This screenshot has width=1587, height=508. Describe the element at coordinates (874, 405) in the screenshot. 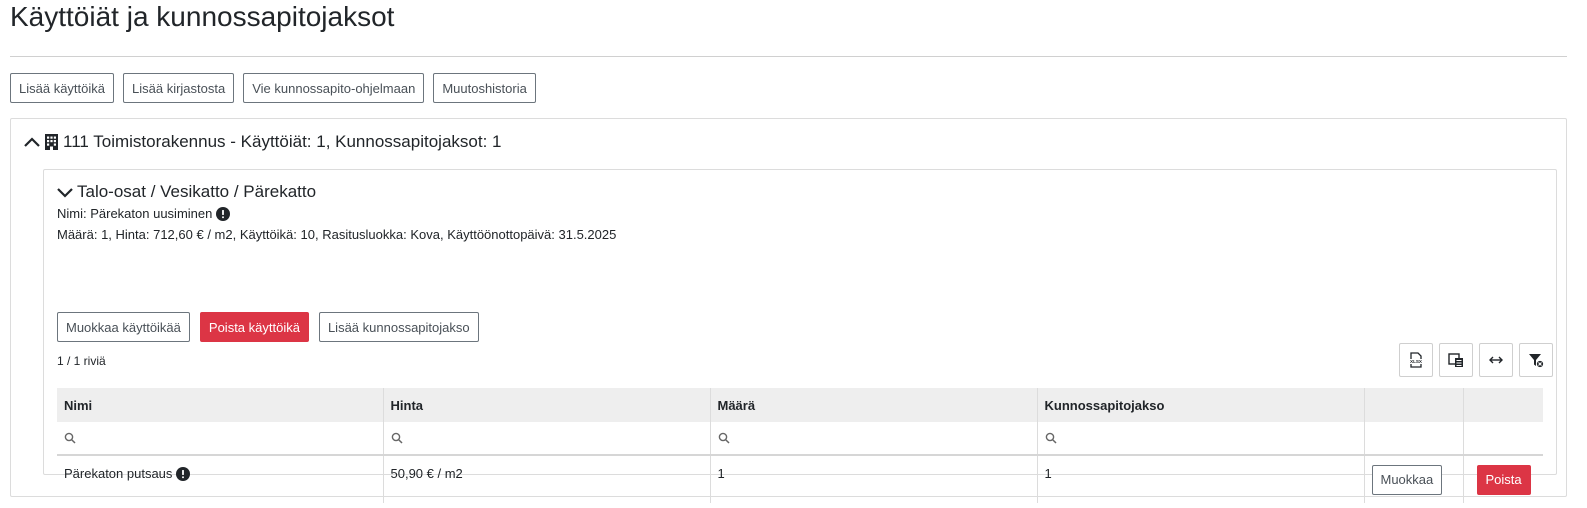

I see `column-header-quantity: Määrä` at that location.